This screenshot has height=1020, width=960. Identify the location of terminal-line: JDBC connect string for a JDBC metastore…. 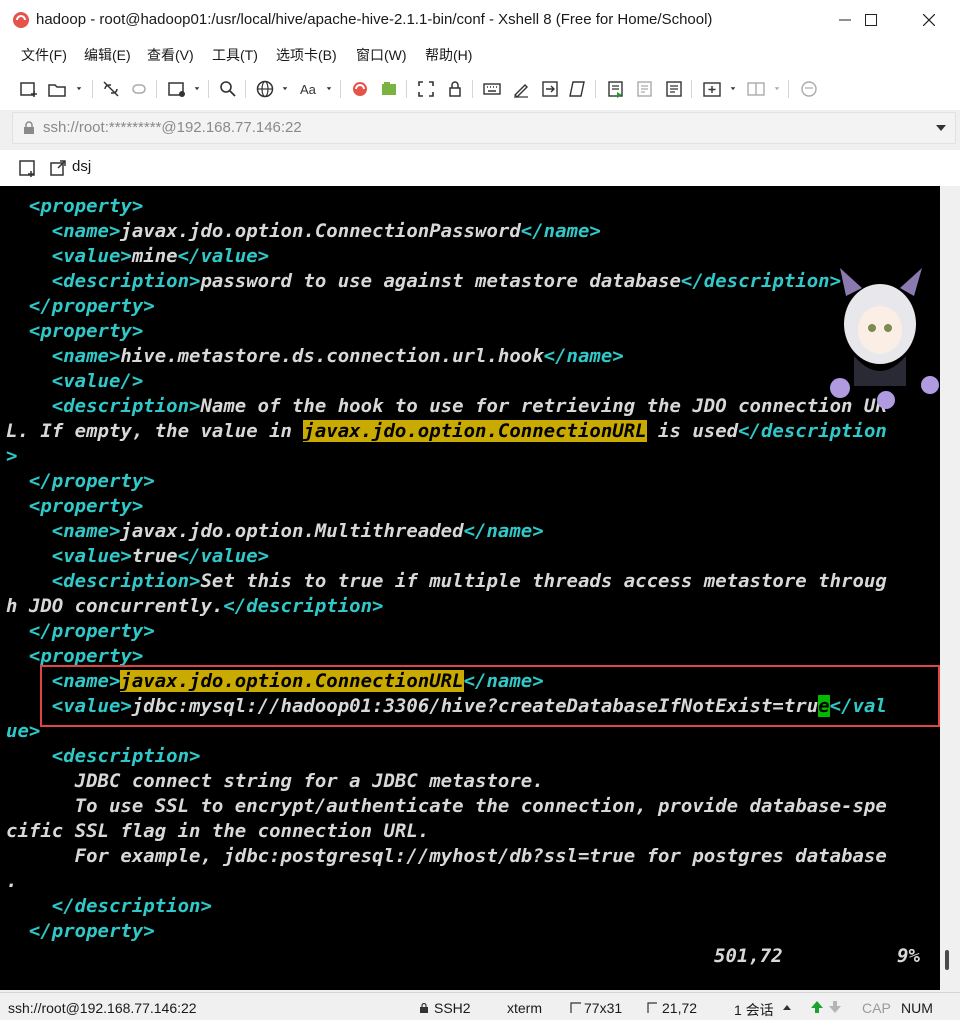
(275, 781).